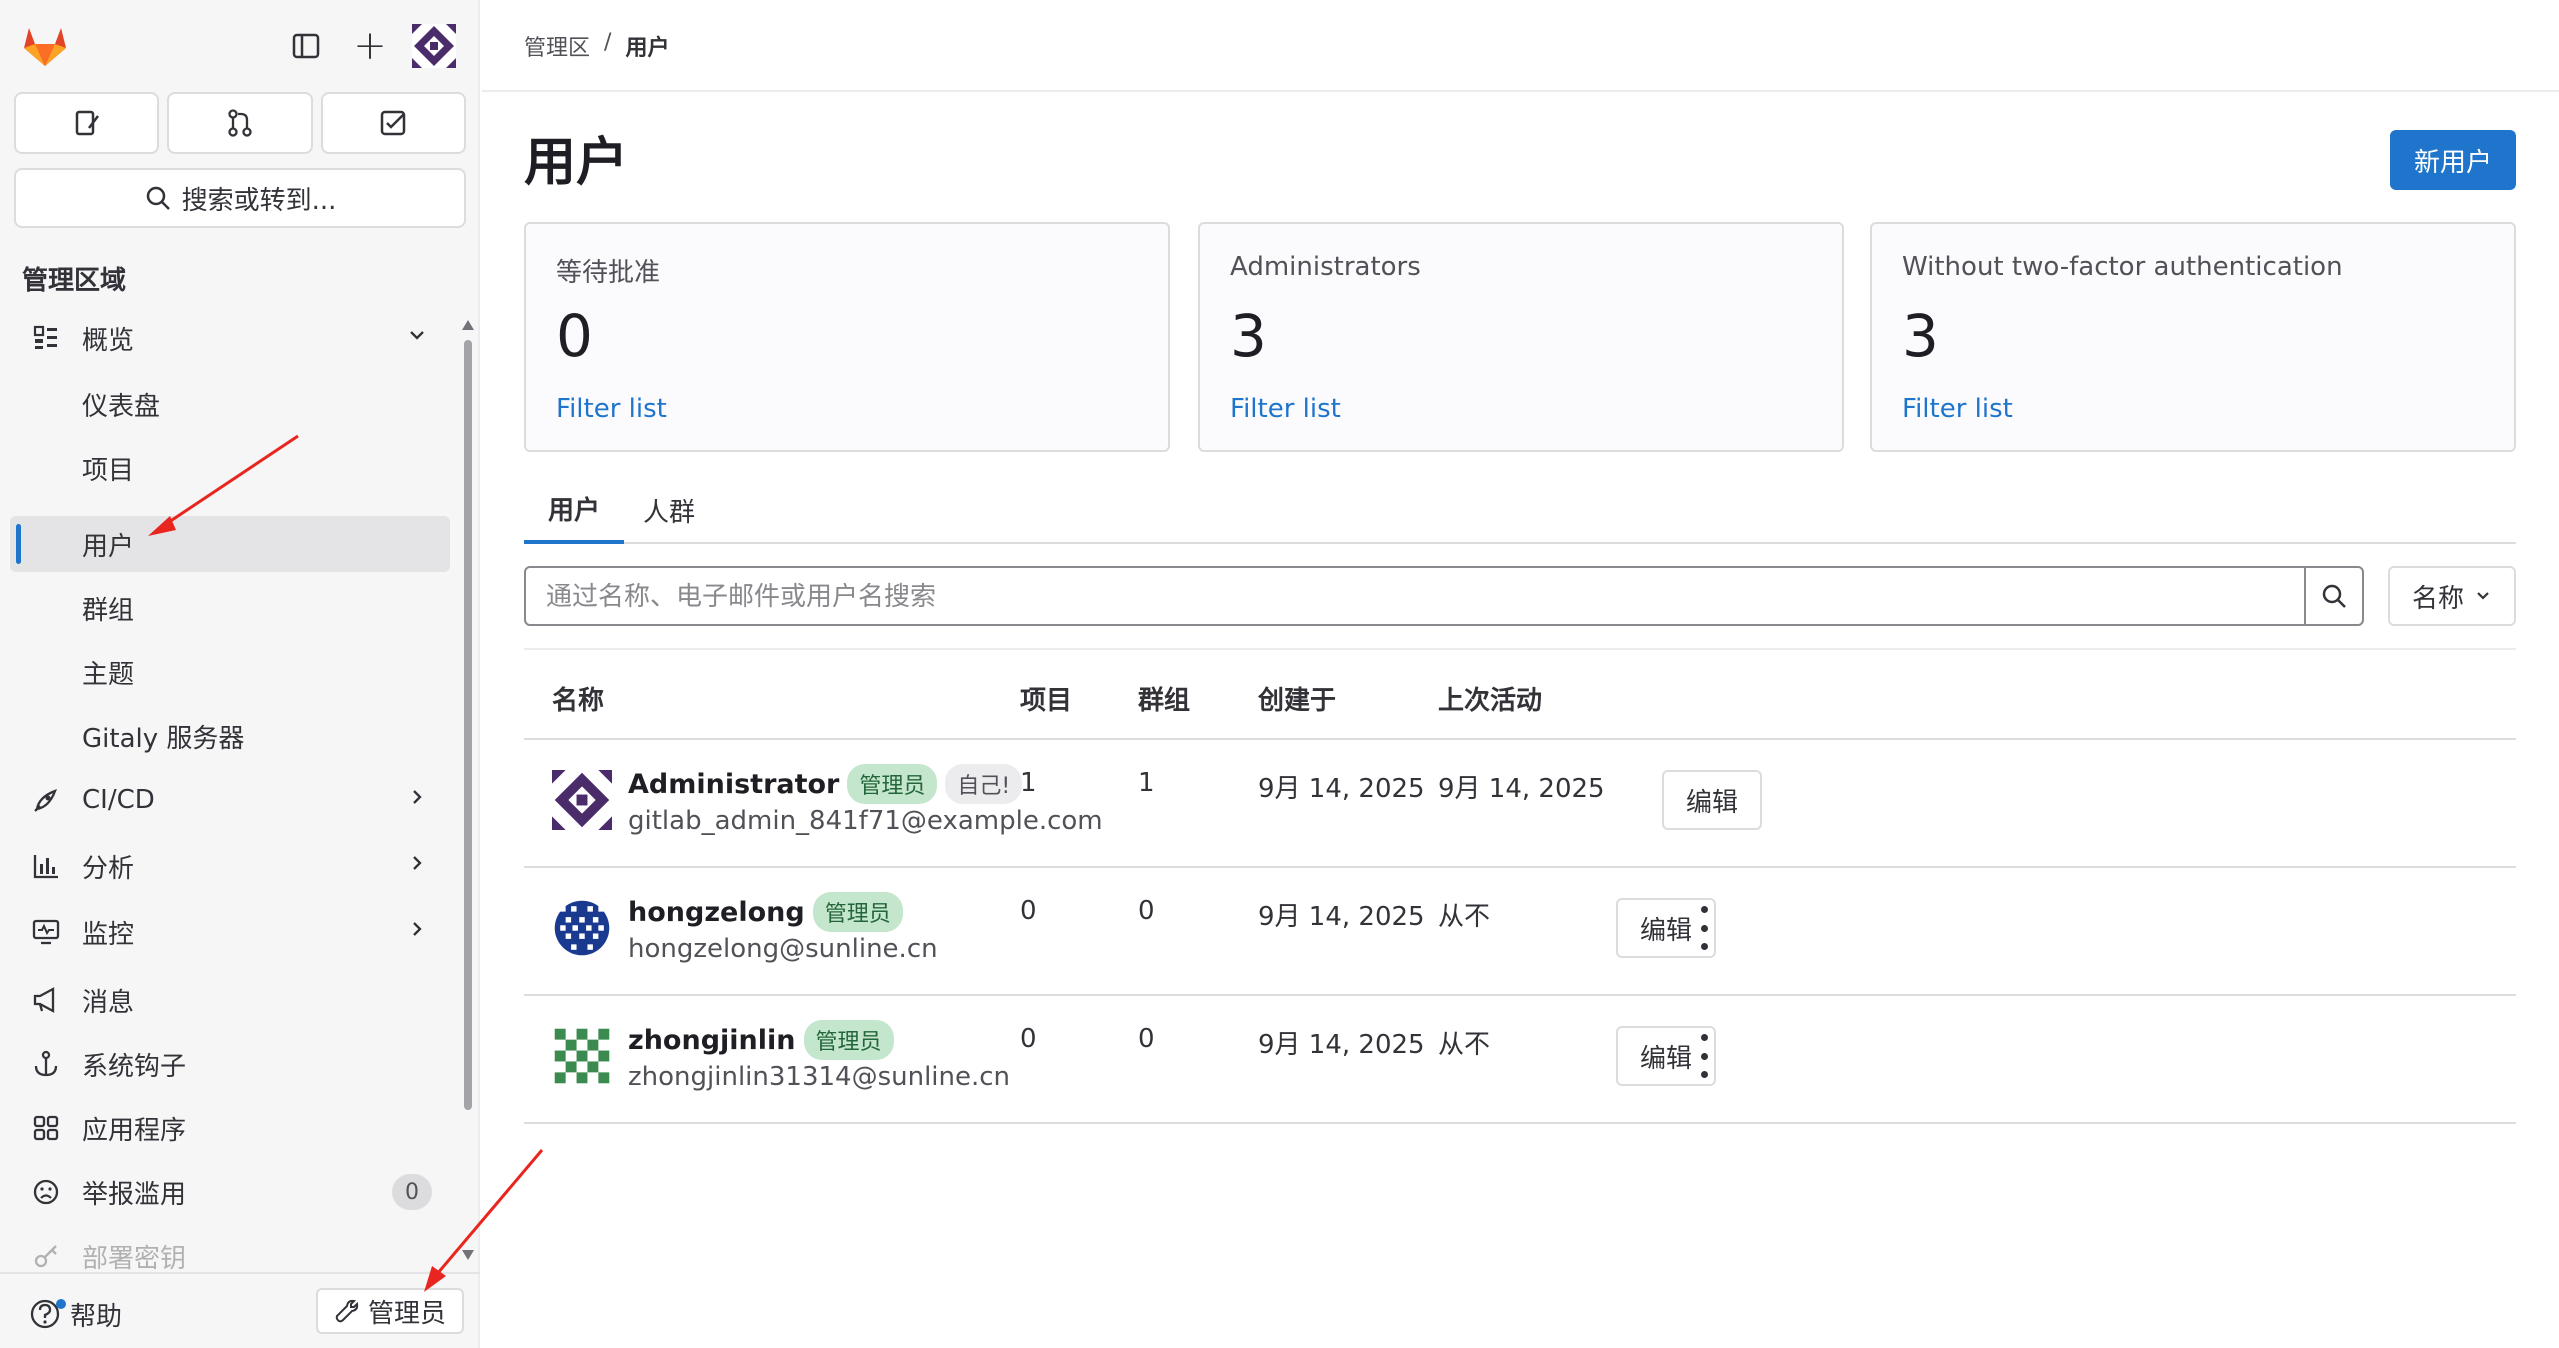  I want to click on breadcrumb-current: 用户, so click(647, 46).